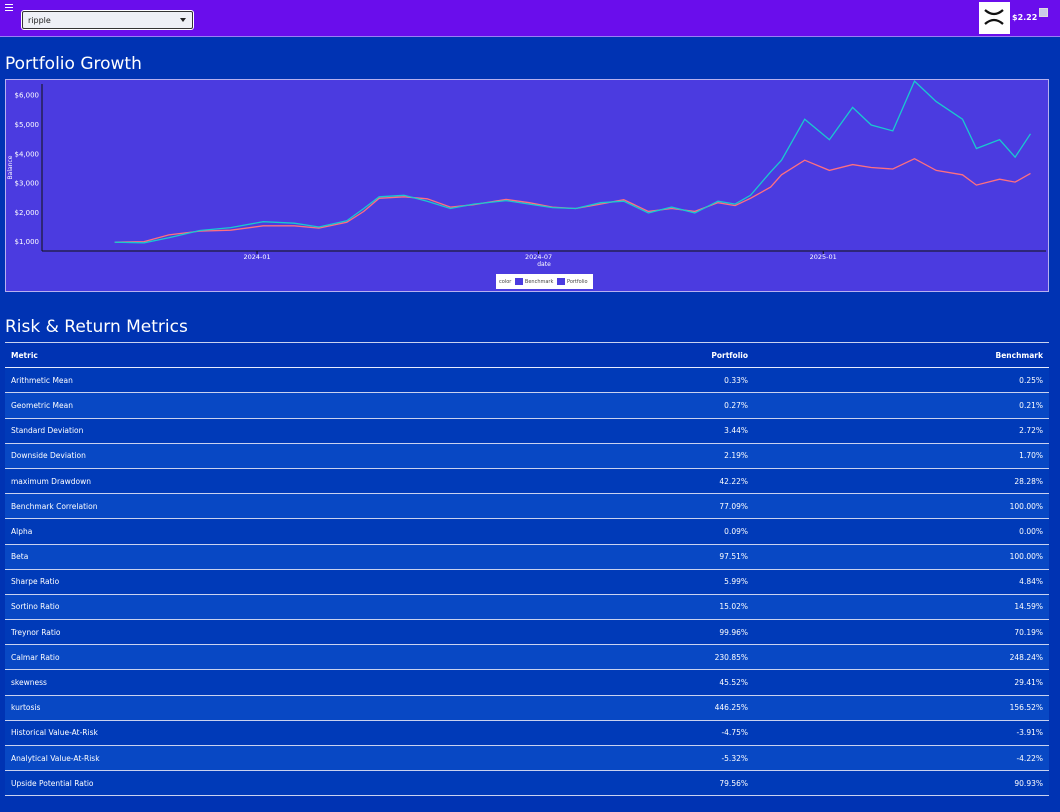  I want to click on price-label: $2.22, so click(1025, 17).